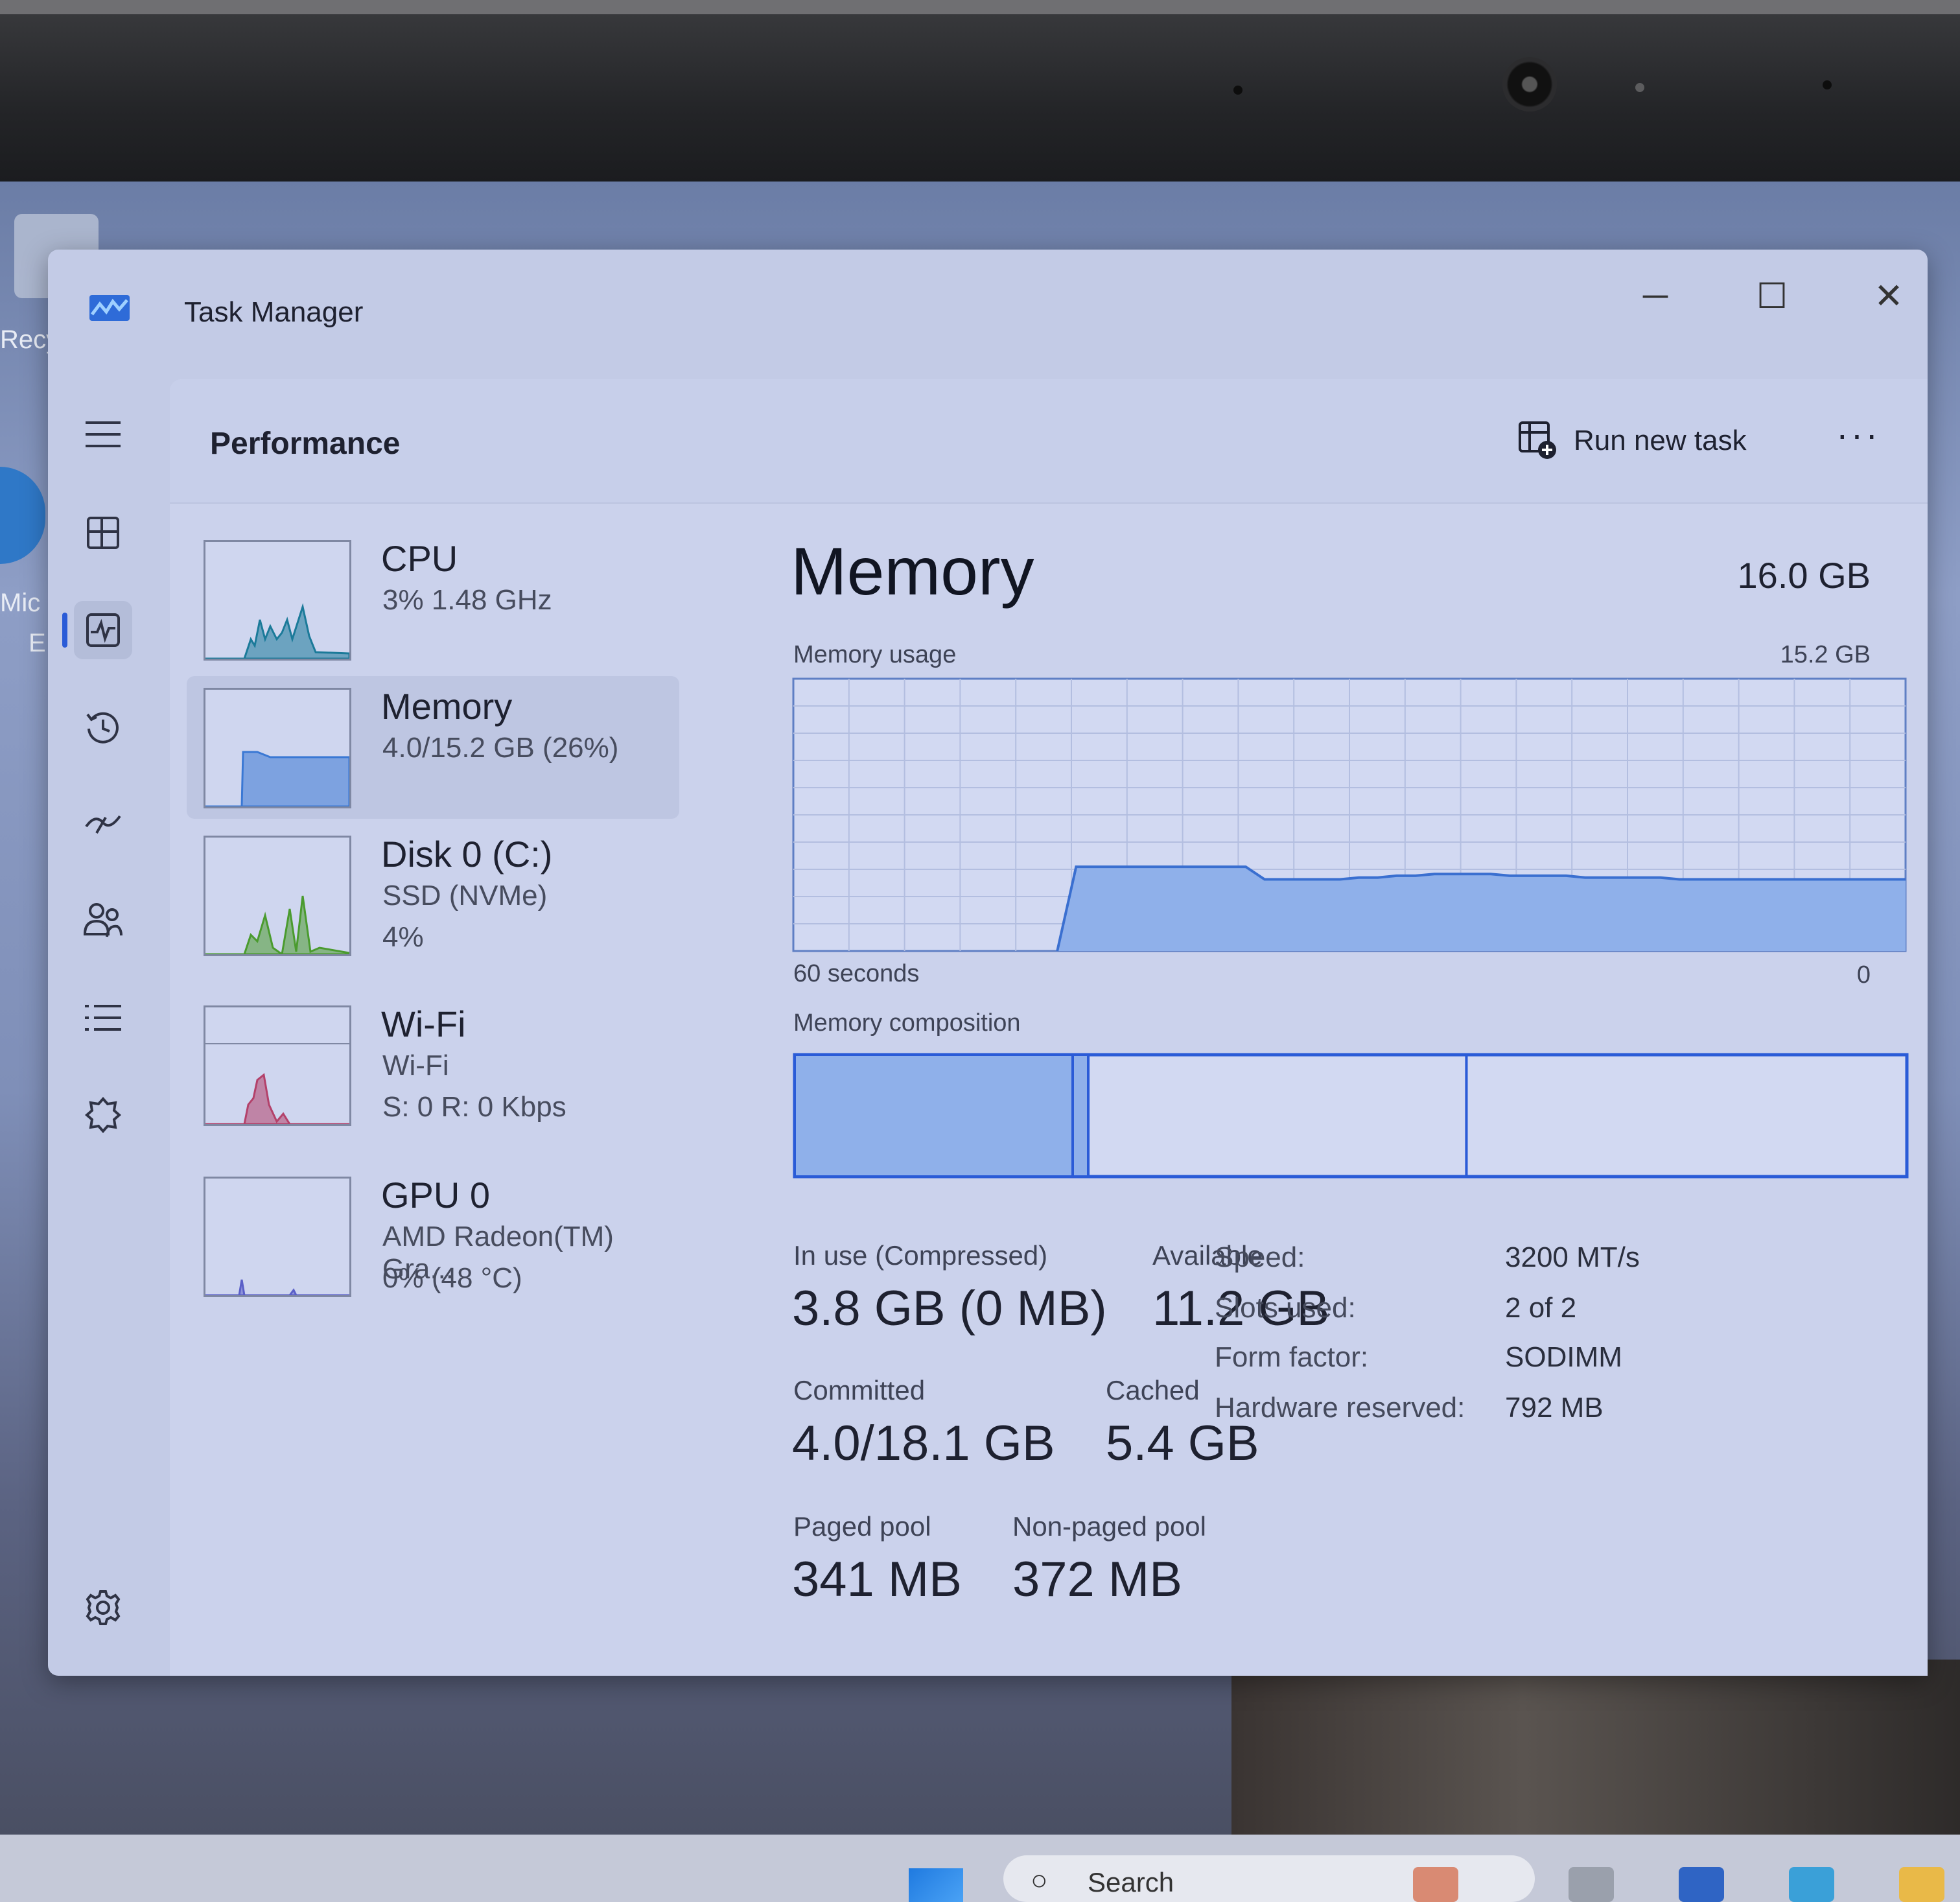 The image size is (1960, 1902). I want to click on device-detail: S: 0 R: 0 Kbps, so click(474, 1107).